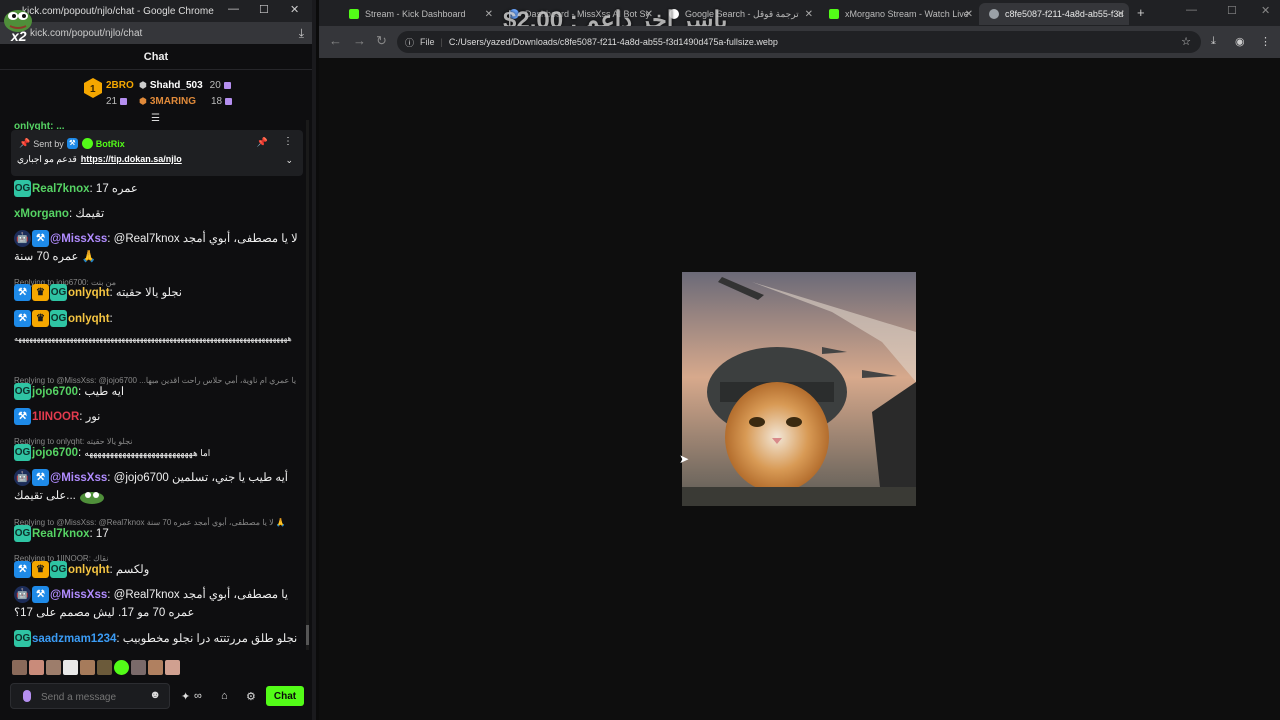 Image resolution: width=1280 pixels, height=720 pixels. What do you see at coordinates (427, 42) in the screenshot?
I see `file-chip: File` at bounding box center [427, 42].